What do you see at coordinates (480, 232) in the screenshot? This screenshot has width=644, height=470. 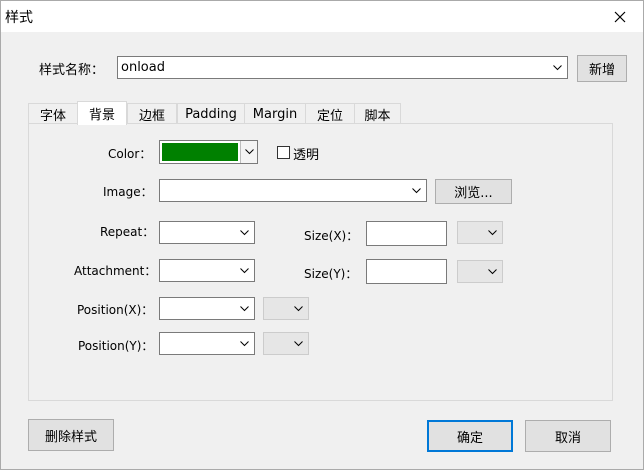 I see `size-x-unit-combo` at bounding box center [480, 232].